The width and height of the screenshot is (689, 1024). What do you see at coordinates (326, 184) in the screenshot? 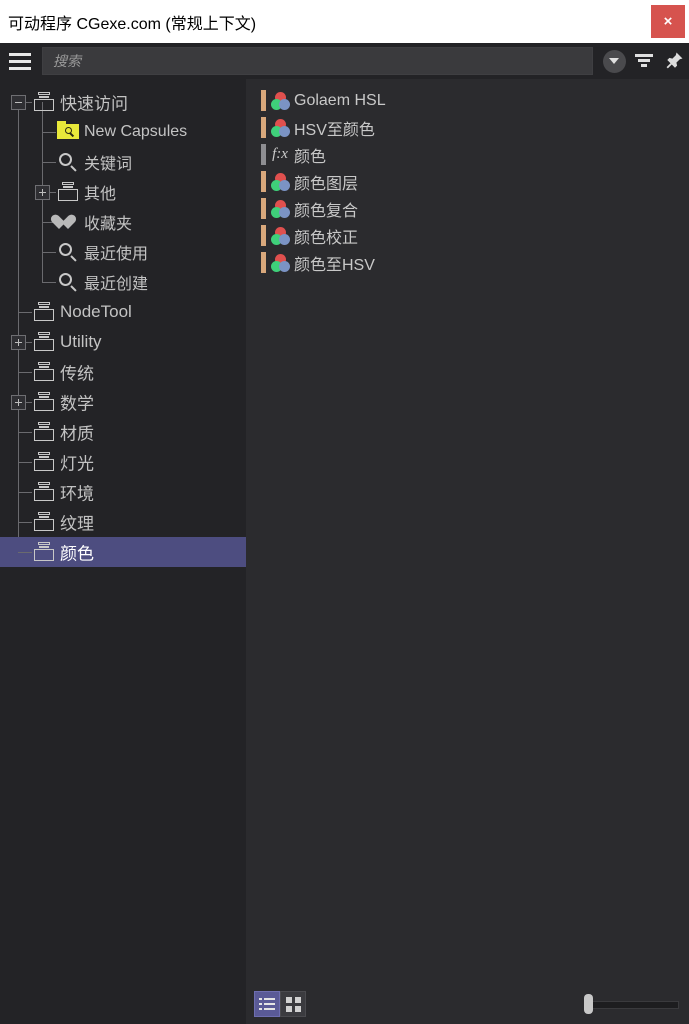
I see `list-item-label: 颜色图层` at bounding box center [326, 184].